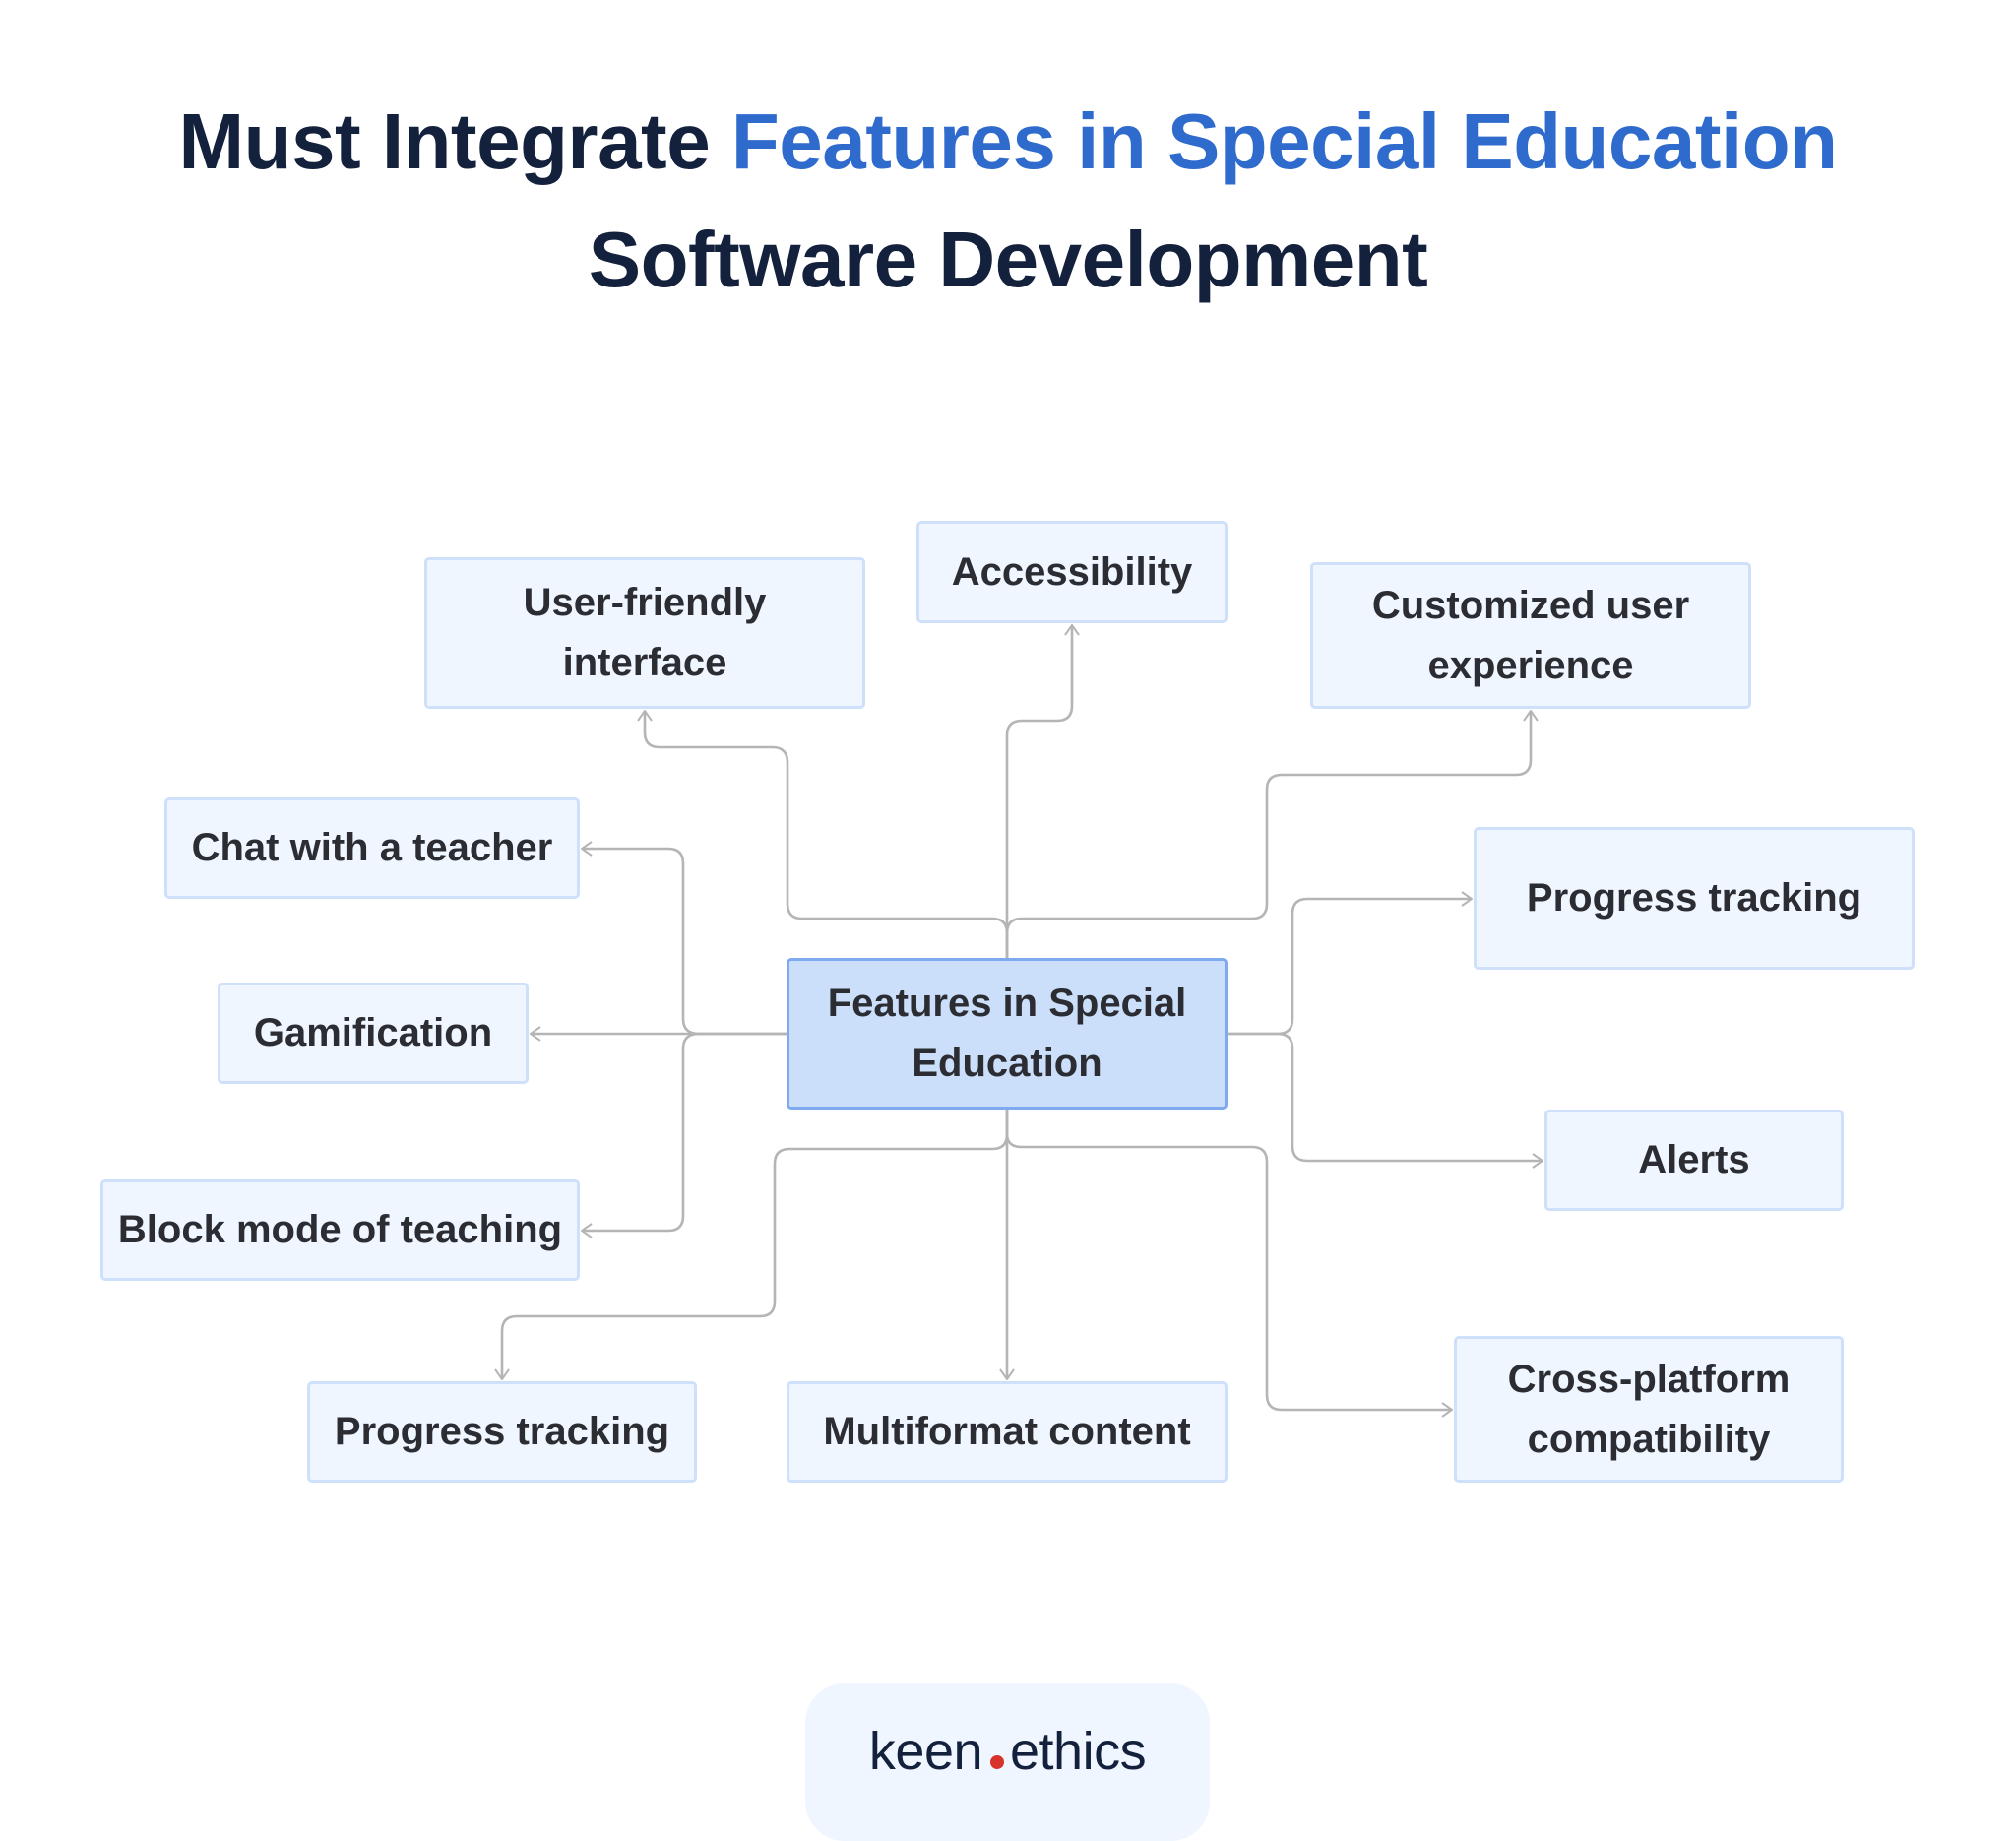 This screenshot has height=1841, width=2016. What do you see at coordinates (373, 1033) in the screenshot?
I see `node-gamification: Gamification` at bounding box center [373, 1033].